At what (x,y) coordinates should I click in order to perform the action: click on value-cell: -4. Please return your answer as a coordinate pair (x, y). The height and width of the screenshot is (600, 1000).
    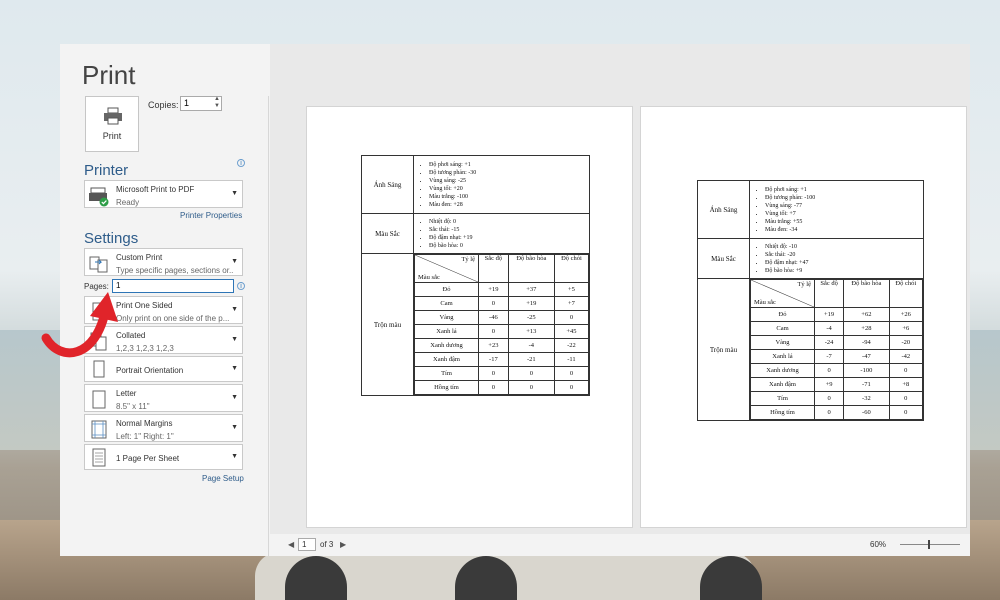
    Looking at the image, I should click on (829, 328).